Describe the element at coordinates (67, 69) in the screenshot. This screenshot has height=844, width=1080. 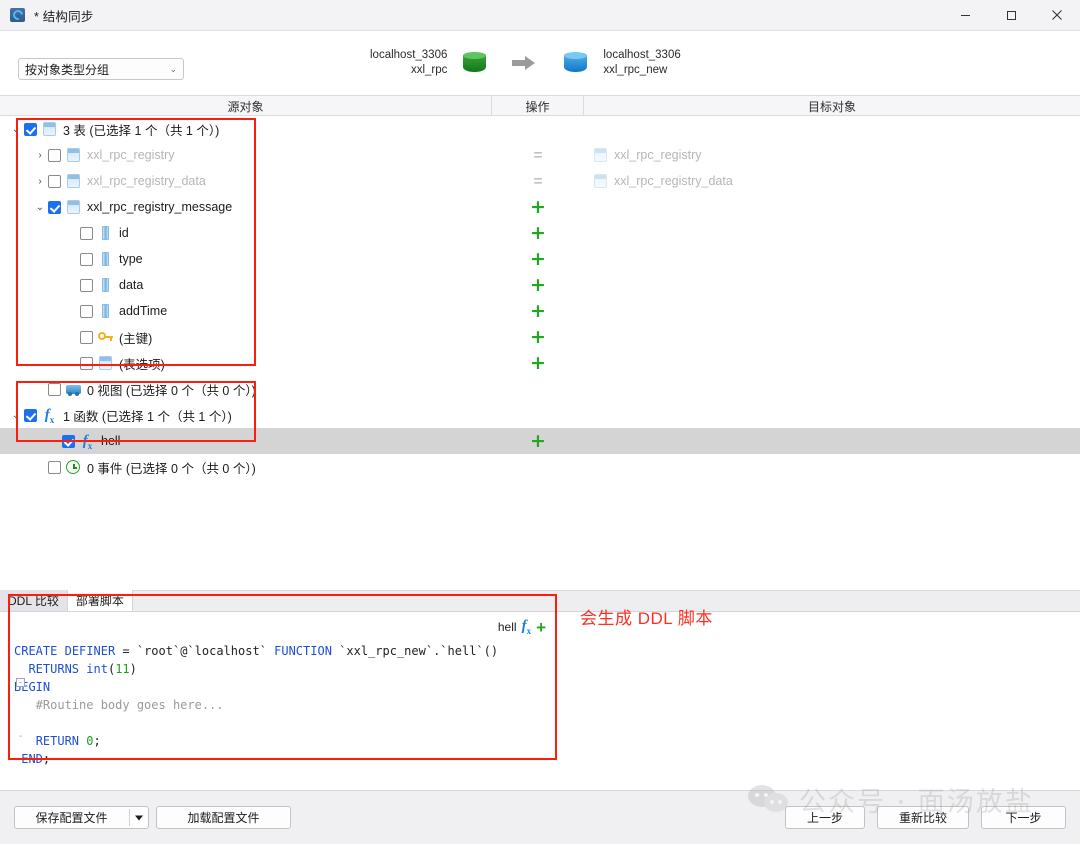
I see `group-by-select-value: 按对象类型分组` at that location.